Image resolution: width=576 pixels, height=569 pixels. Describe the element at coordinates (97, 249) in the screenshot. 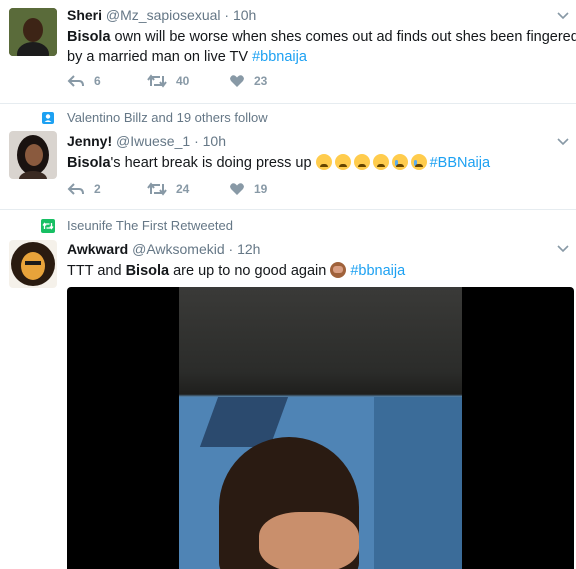

I see `author-name: Awkward` at that location.